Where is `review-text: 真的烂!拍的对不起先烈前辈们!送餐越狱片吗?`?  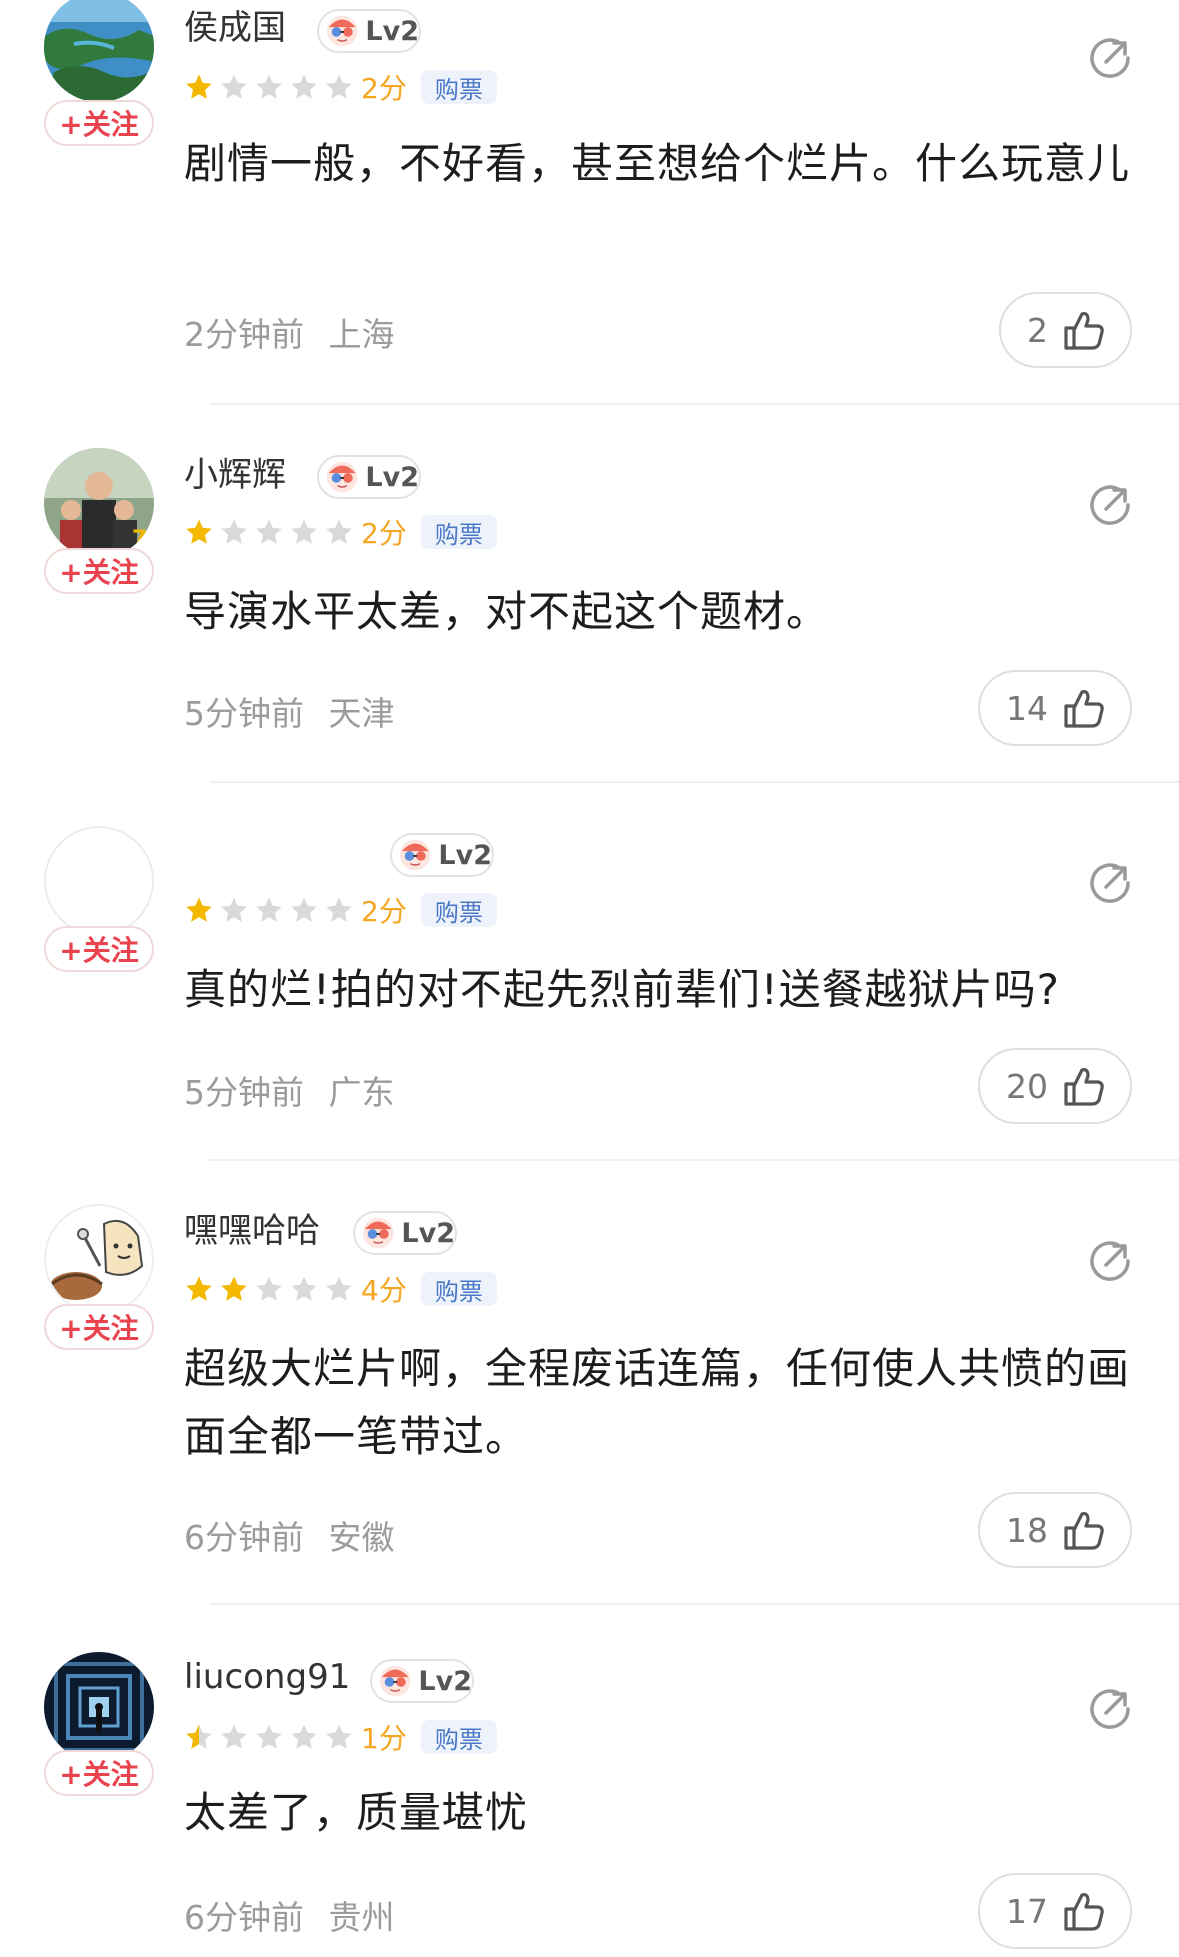 review-text: 真的烂!拍的对不起先烈前辈们!送餐越狱片吗? is located at coordinates (622, 989).